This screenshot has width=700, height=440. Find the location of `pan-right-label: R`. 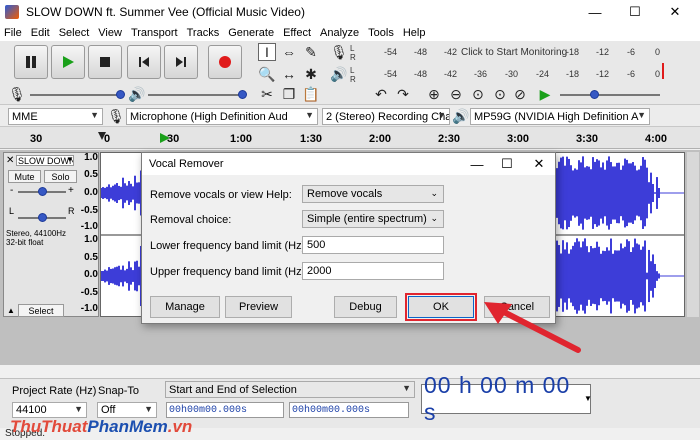

pan-right-label: R is located at coordinates (71, 211).